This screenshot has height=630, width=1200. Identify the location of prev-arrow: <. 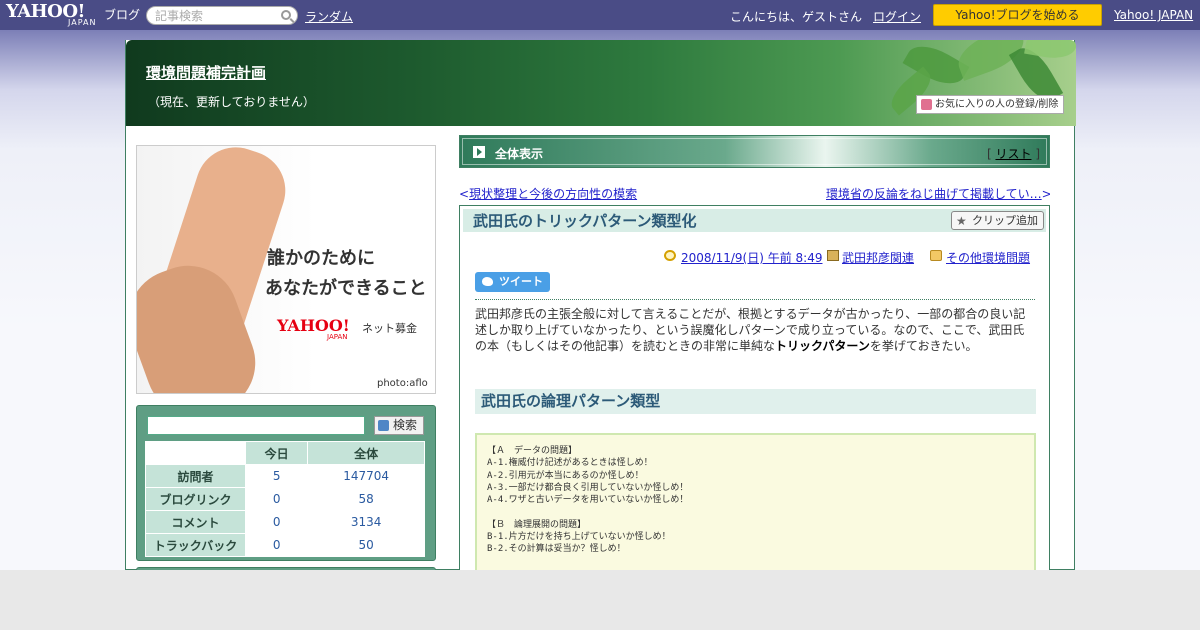
(464, 194).